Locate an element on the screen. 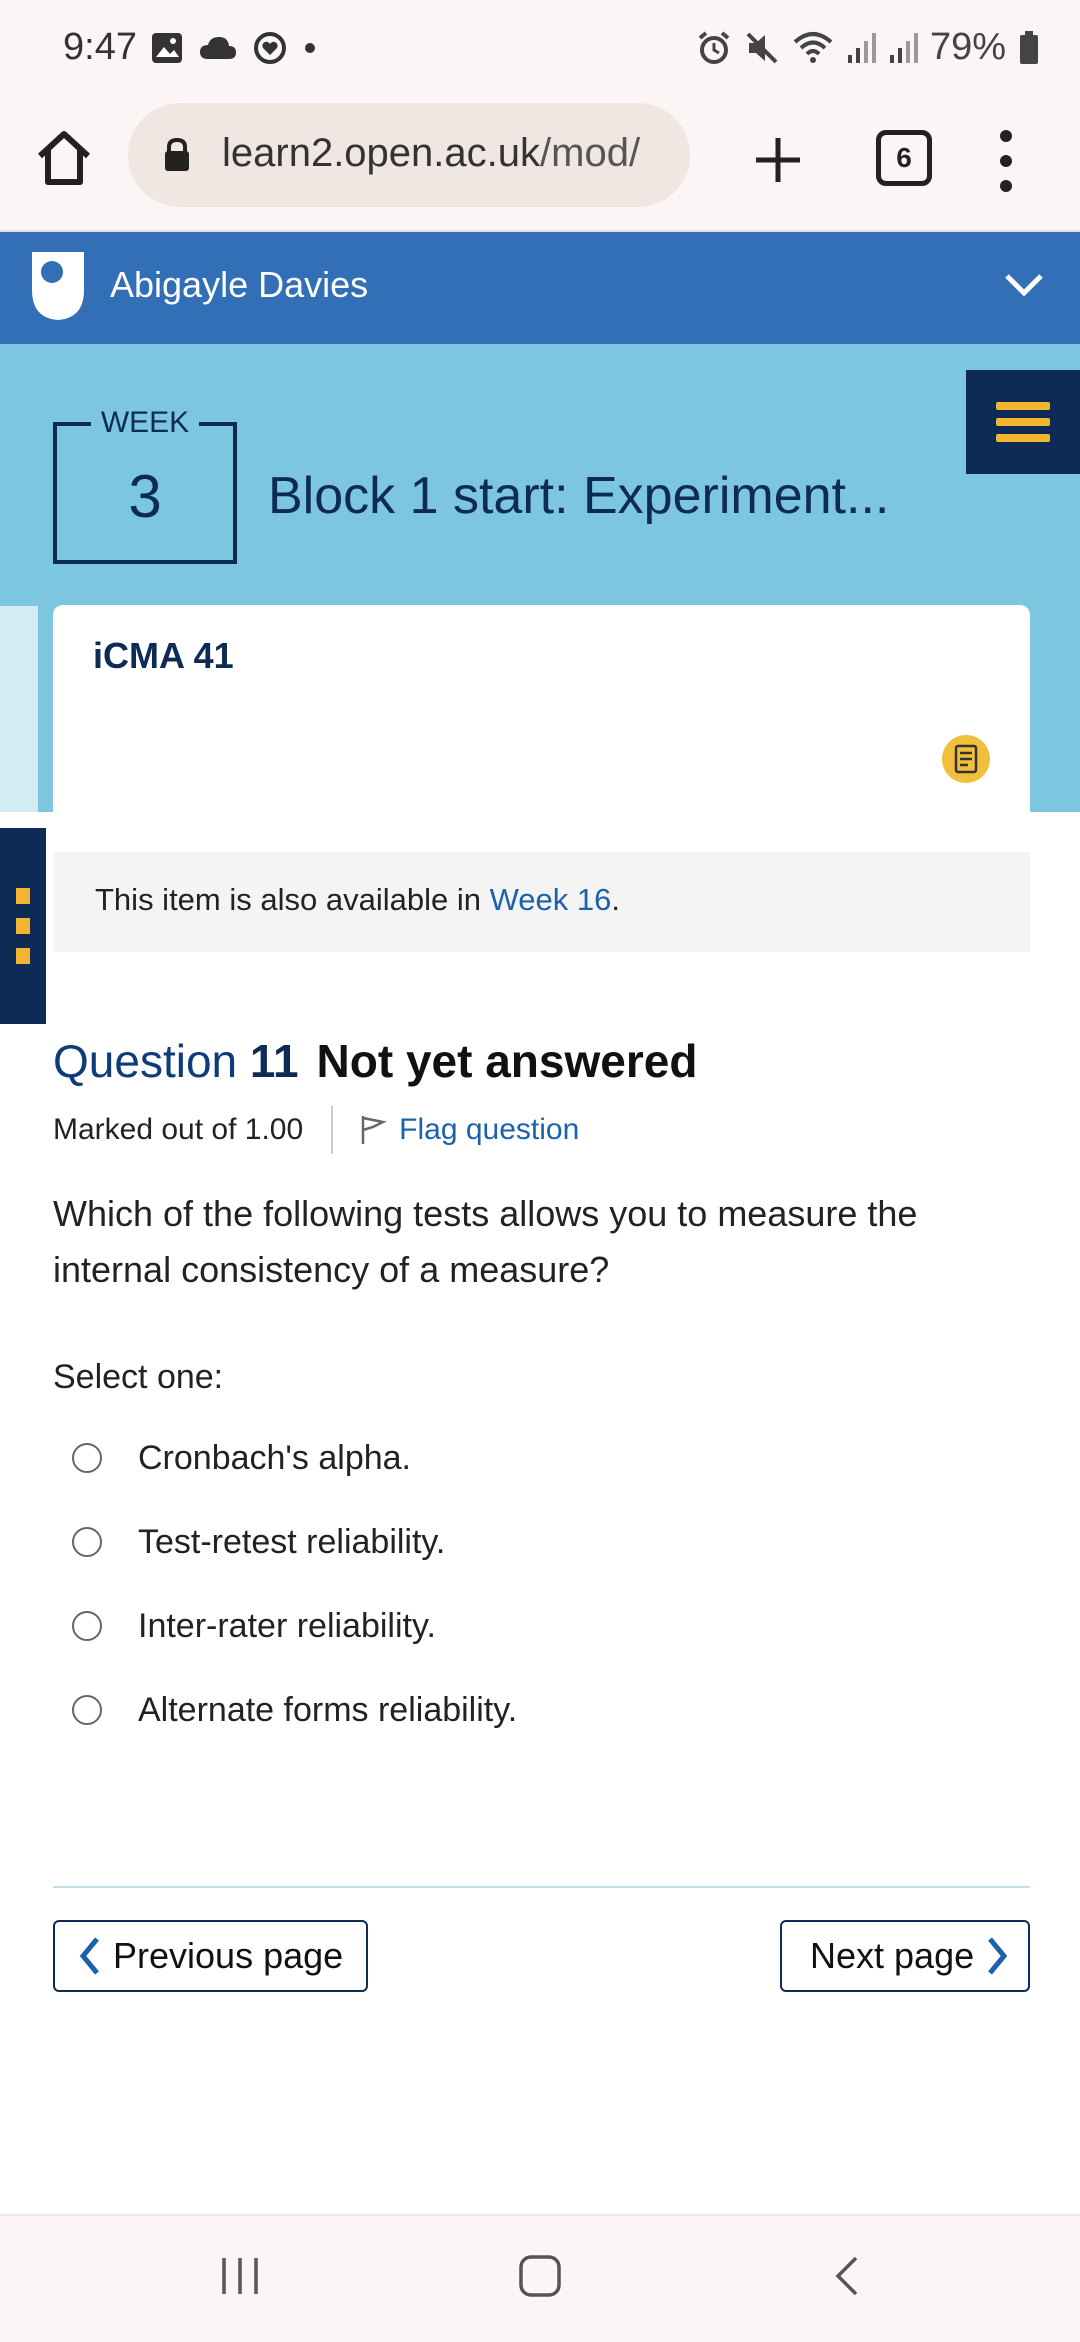 This screenshot has height=2342, width=1080. previous-page-label: Previous page is located at coordinates (228, 1955).